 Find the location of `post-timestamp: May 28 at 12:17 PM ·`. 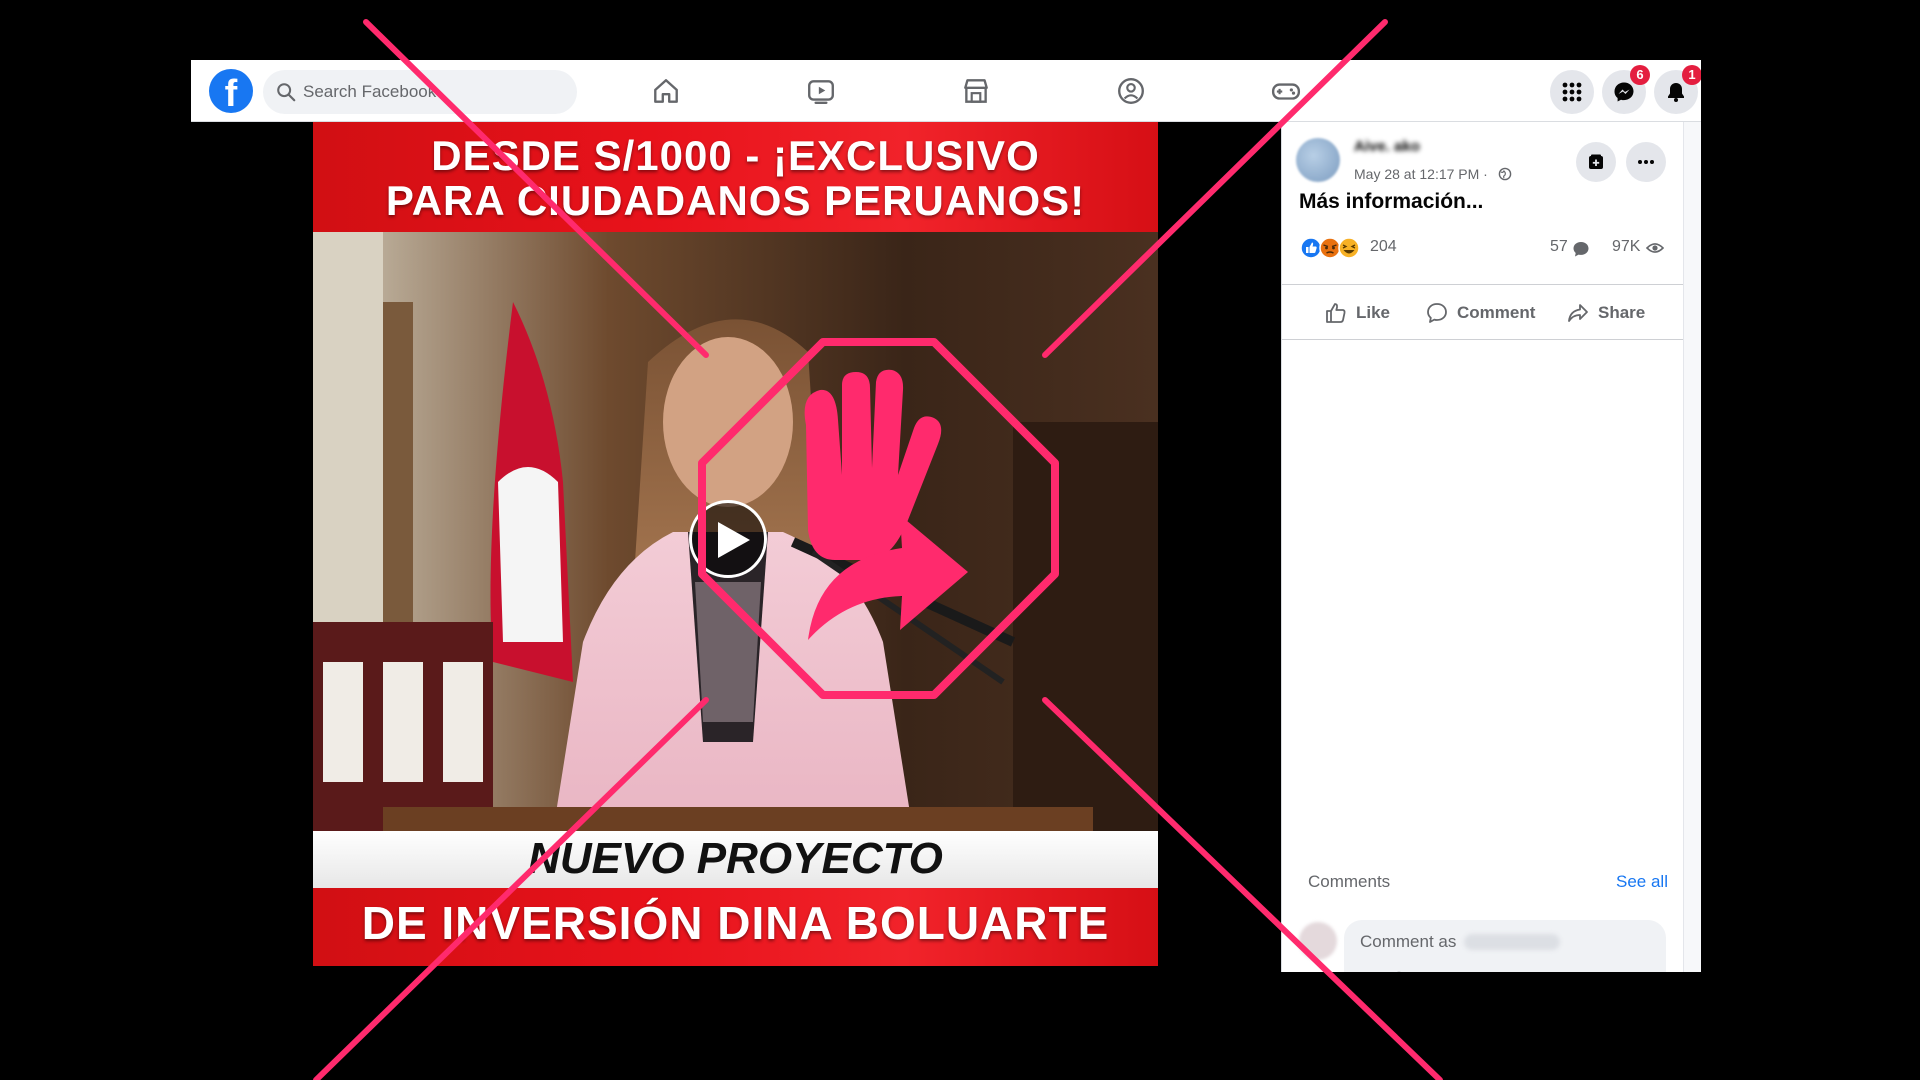

post-timestamp: May 28 at 12:17 PM · is located at coordinates (1421, 174).